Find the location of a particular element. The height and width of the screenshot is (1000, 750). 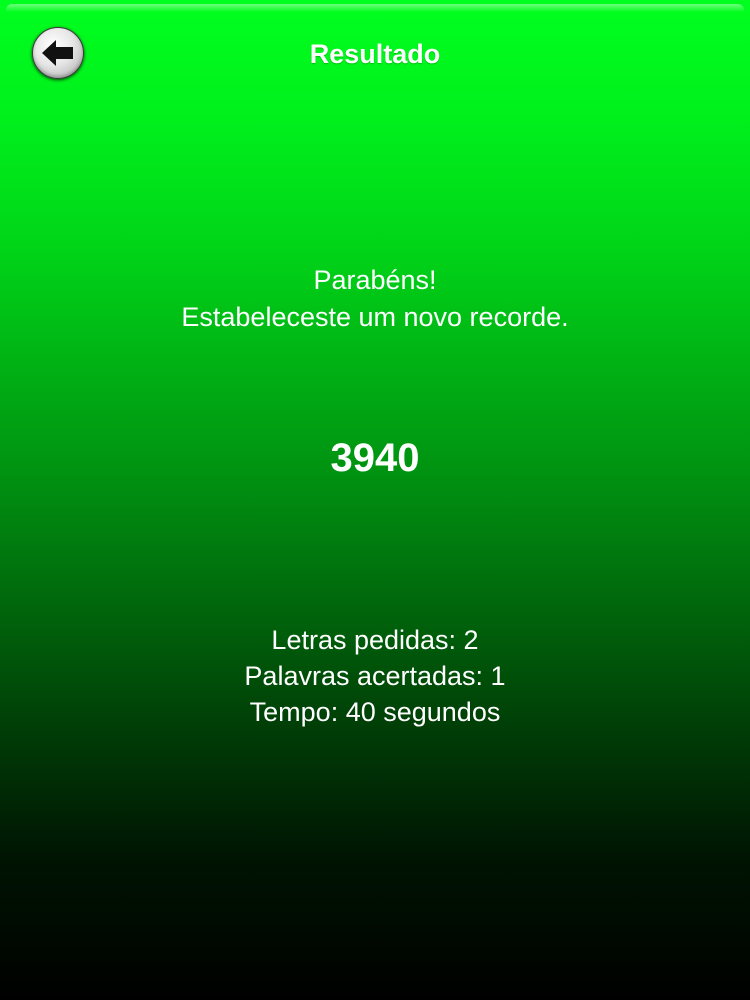

record-message-block: Parabéns! Estabeleceste um novo recorde. is located at coordinates (375, 299).